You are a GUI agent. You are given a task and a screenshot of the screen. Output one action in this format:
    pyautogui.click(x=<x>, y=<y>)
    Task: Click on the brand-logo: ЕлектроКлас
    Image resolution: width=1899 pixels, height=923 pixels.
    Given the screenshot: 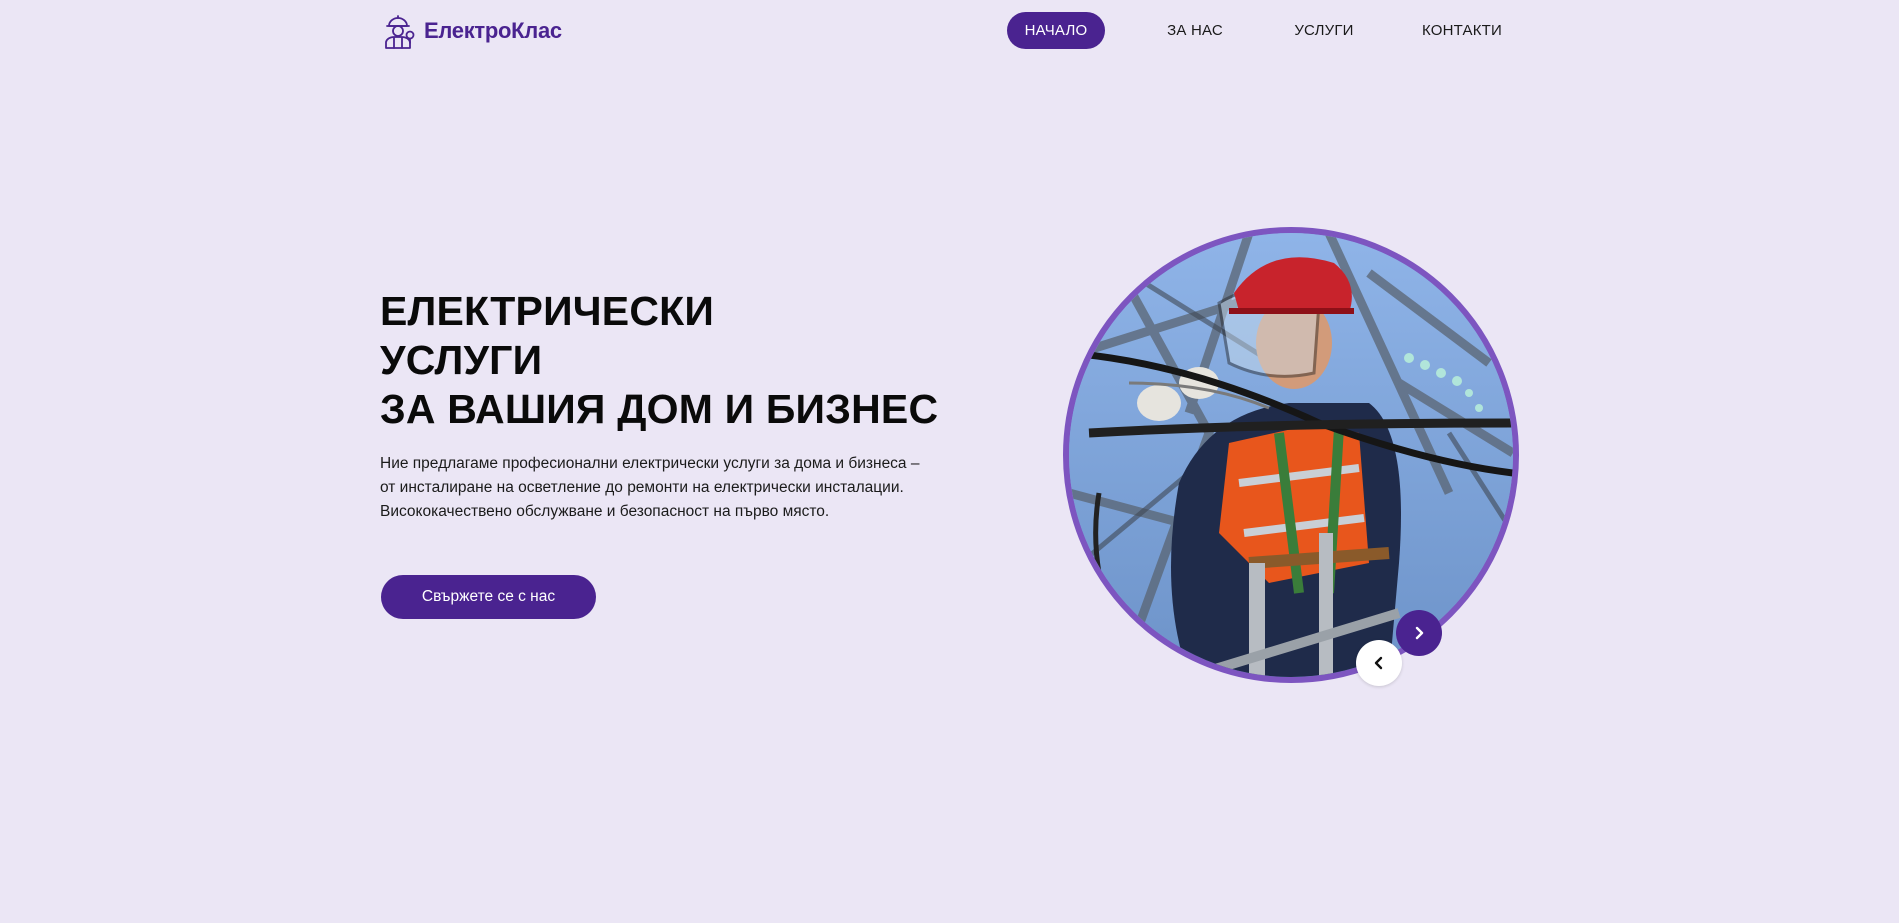 What is the action you would take?
    pyautogui.click(x=471, y=31)
    